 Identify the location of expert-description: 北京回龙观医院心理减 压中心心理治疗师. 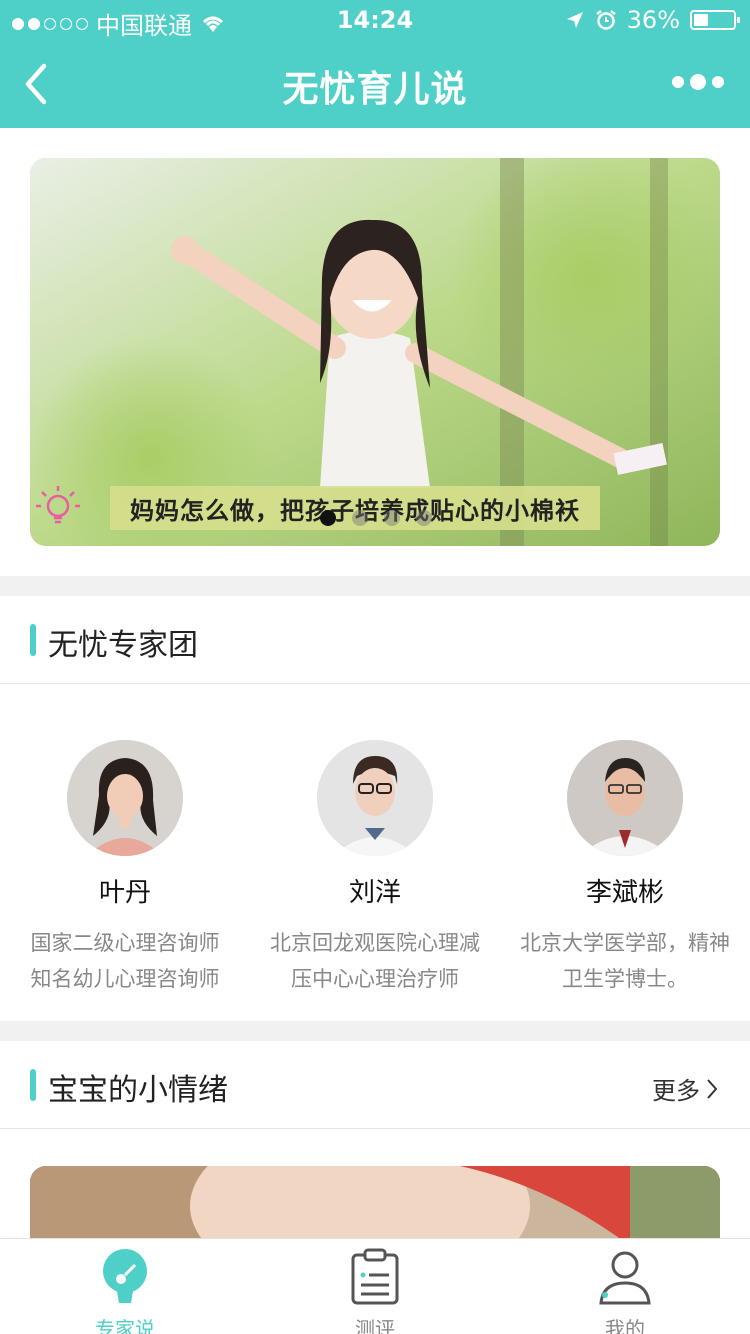
(375, 961).